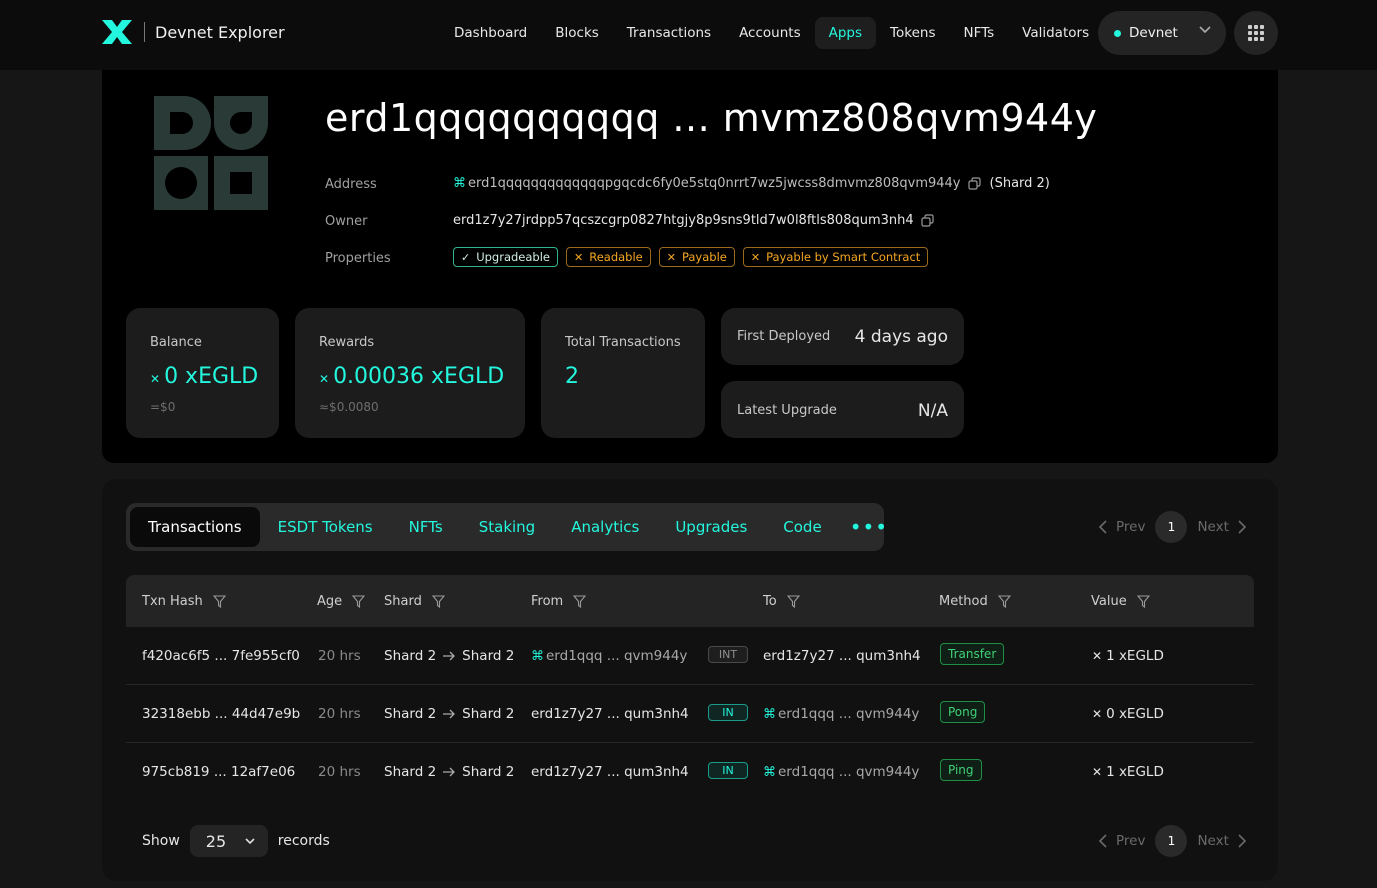  What do you see at coordinates (975, 601) in the screenshot?
I see `col-method: Method` at bounding box center [975, 601].